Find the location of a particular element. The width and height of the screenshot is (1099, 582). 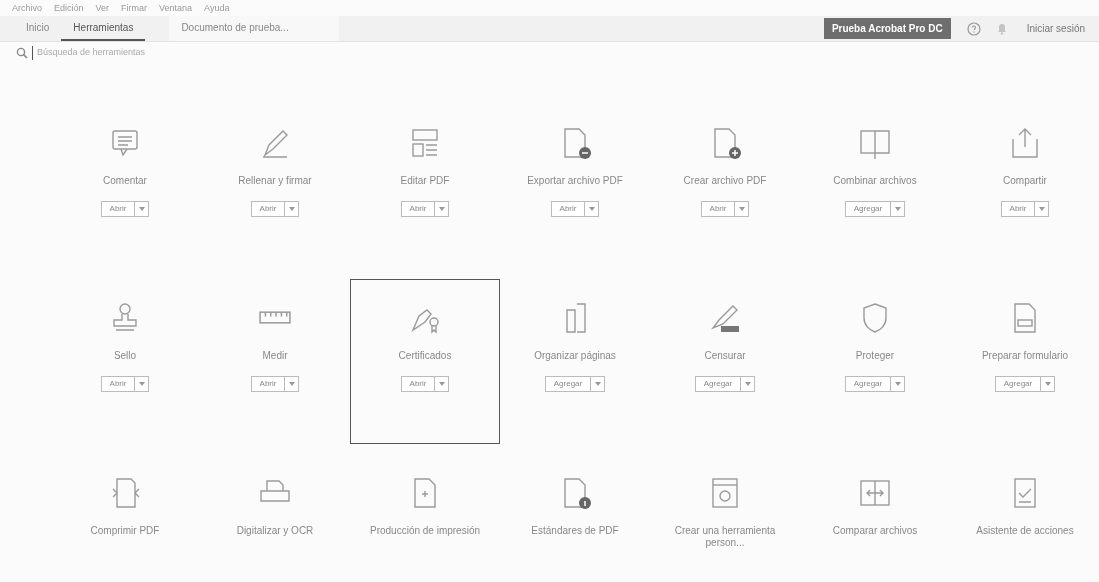

tool-label: Organizar páginas is located at coordinates (575, 356).